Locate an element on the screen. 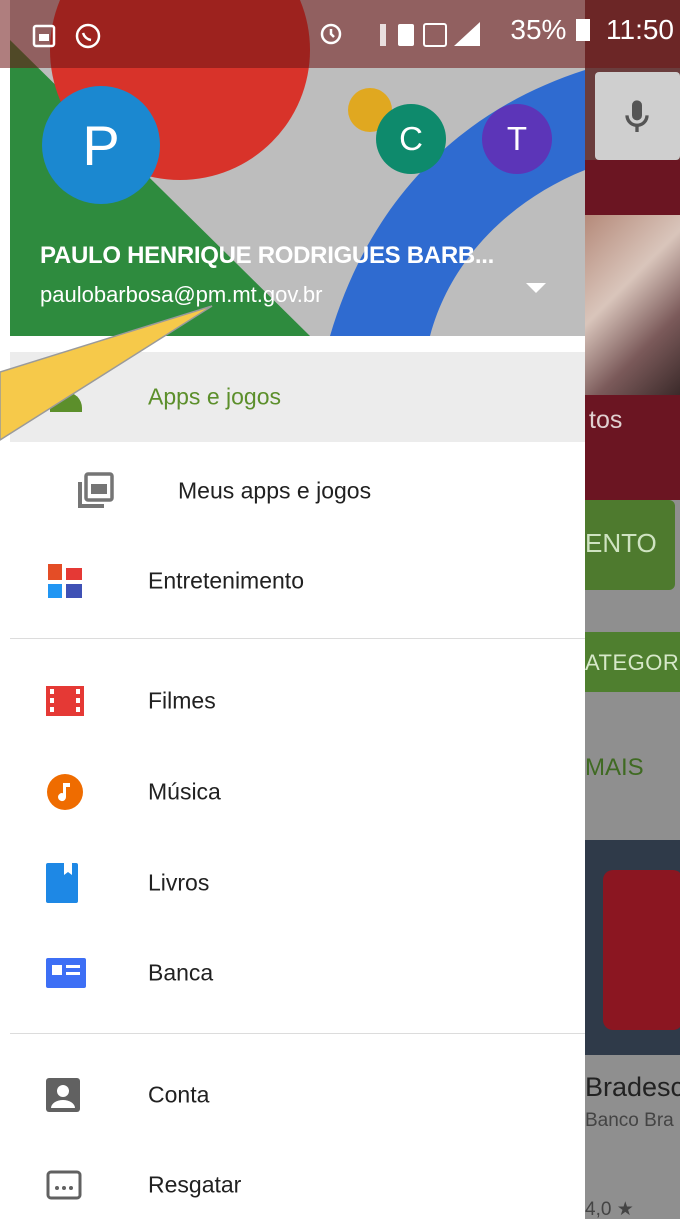  app-logo-icon is located at coordinates (641, 950).